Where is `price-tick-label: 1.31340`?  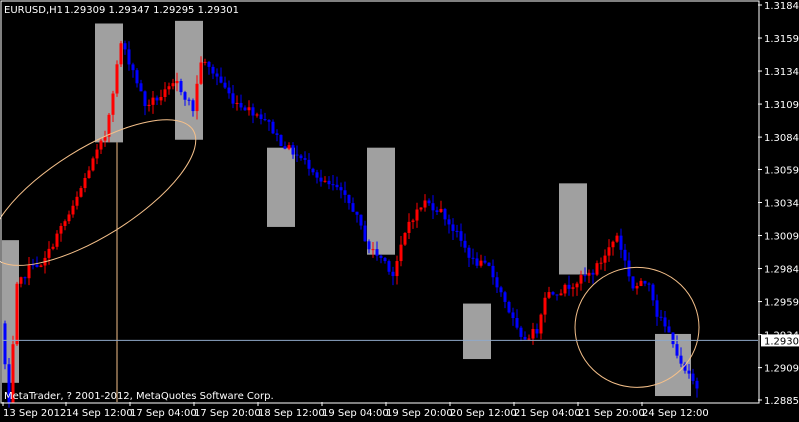 price-tick-label: 1.31340 is located at coordinates (781, 72).